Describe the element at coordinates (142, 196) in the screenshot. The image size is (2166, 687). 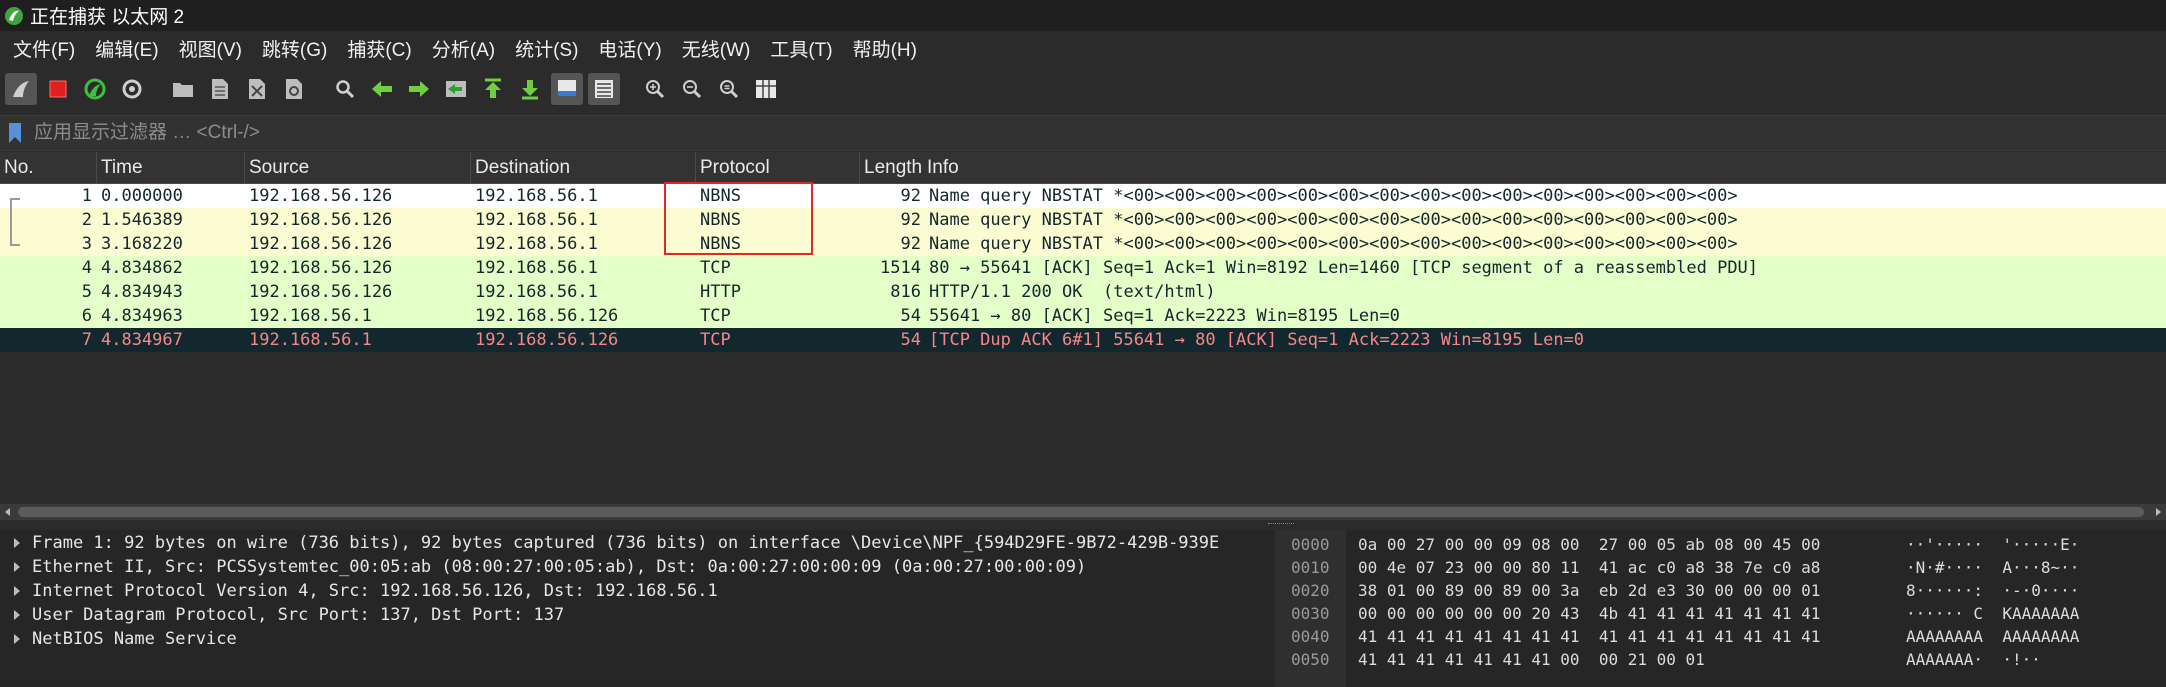
I see `packet-cell-time: 0.000000` at that location.